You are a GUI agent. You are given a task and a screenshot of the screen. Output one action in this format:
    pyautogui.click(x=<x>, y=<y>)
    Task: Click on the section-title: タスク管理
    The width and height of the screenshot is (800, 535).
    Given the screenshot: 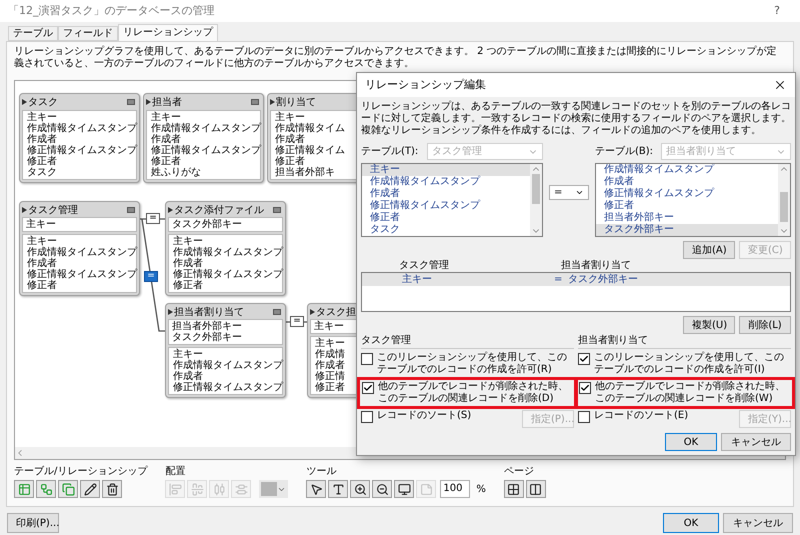 What is the action you would take?
    pyautogui.click(x=467, y=342)
    